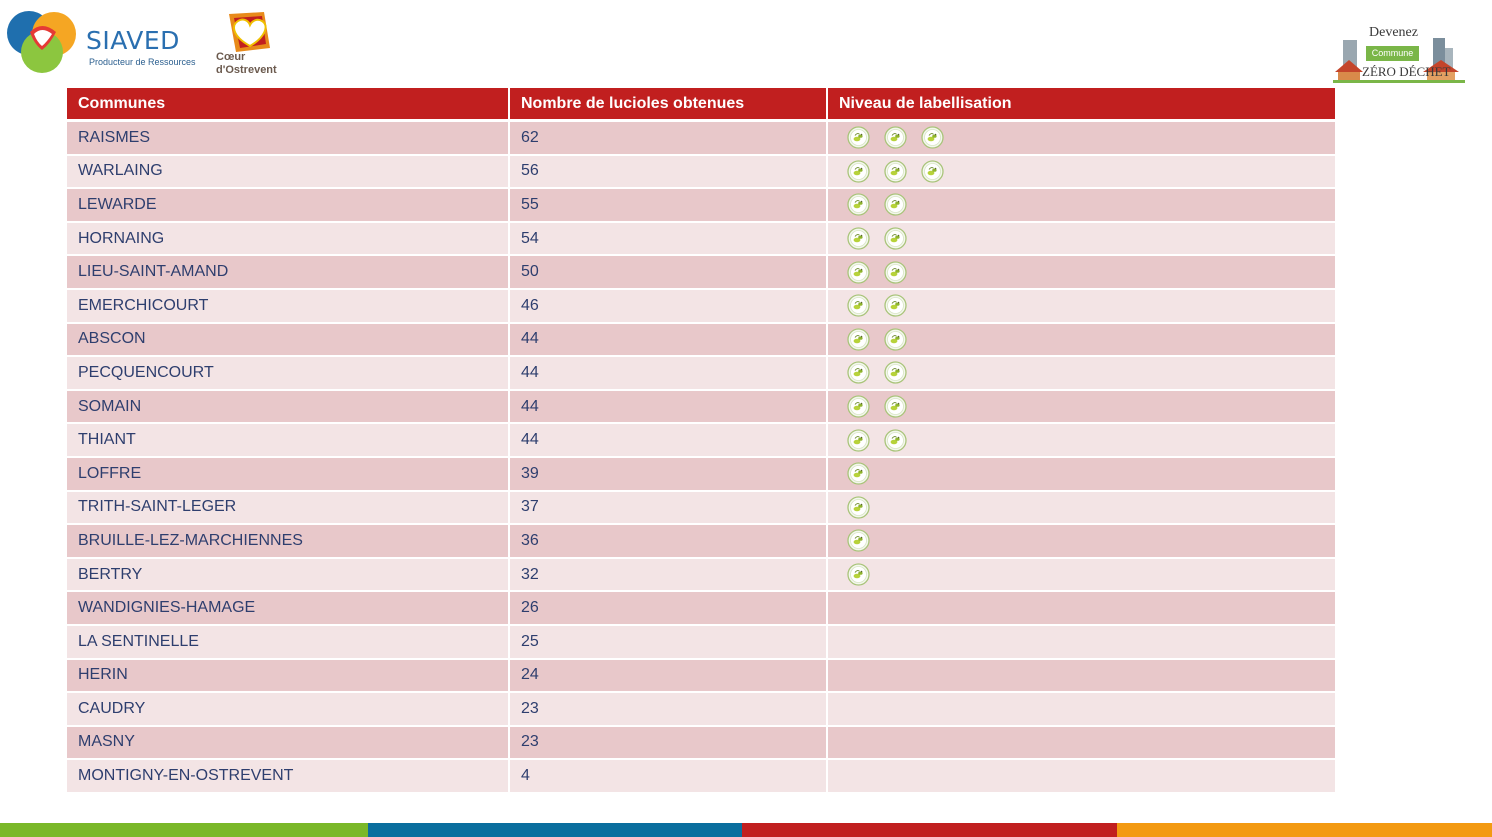 This screenshot has width=1492, height=837. I want to click on table-row: BERTRY 32, so click(702, 575).